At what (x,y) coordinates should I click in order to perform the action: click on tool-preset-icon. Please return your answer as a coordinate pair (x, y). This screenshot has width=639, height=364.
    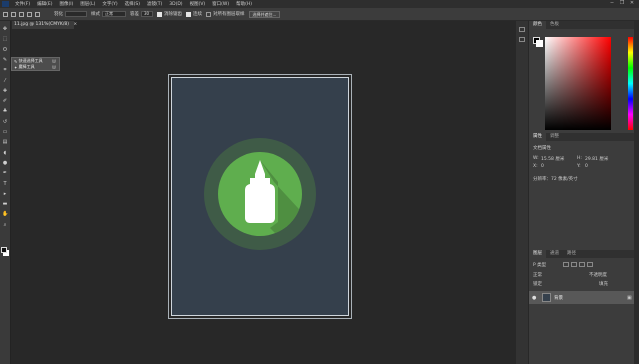
    Looking at the image, I should click on (5, 14).